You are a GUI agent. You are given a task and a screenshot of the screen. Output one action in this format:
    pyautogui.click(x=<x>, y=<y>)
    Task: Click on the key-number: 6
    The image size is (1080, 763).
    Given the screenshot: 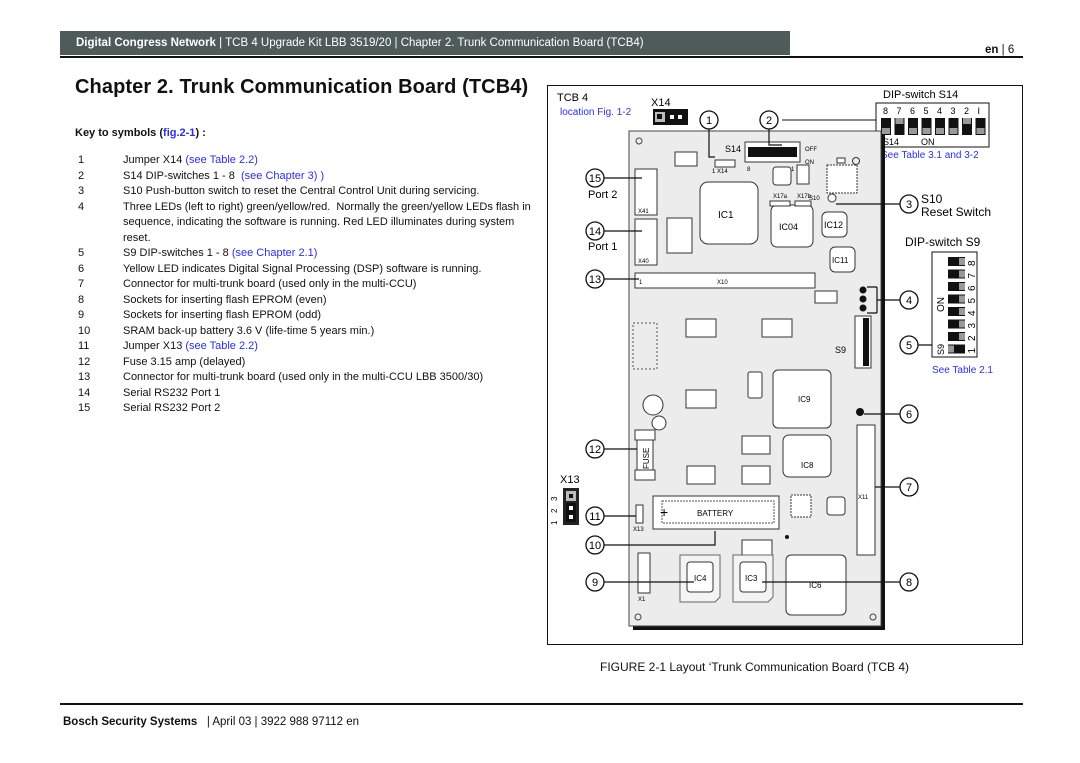 What is the action you would take?
    pyautogui.click(x=81, y=268)
    